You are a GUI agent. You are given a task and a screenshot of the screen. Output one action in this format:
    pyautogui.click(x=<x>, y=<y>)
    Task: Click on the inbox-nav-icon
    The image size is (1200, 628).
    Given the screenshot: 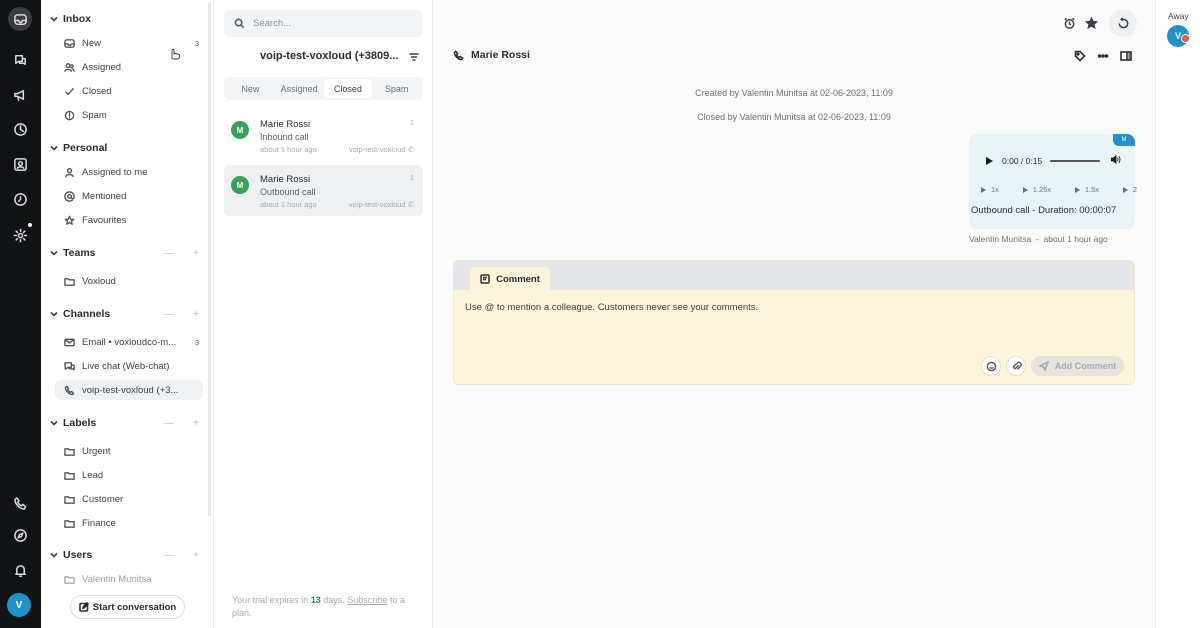 What is the action you would take?
    pyautogui.click(x=20, y=19)
    